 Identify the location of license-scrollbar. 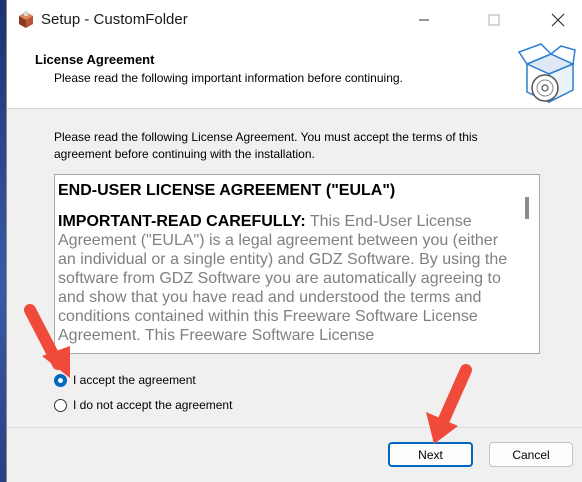
(527, 208).